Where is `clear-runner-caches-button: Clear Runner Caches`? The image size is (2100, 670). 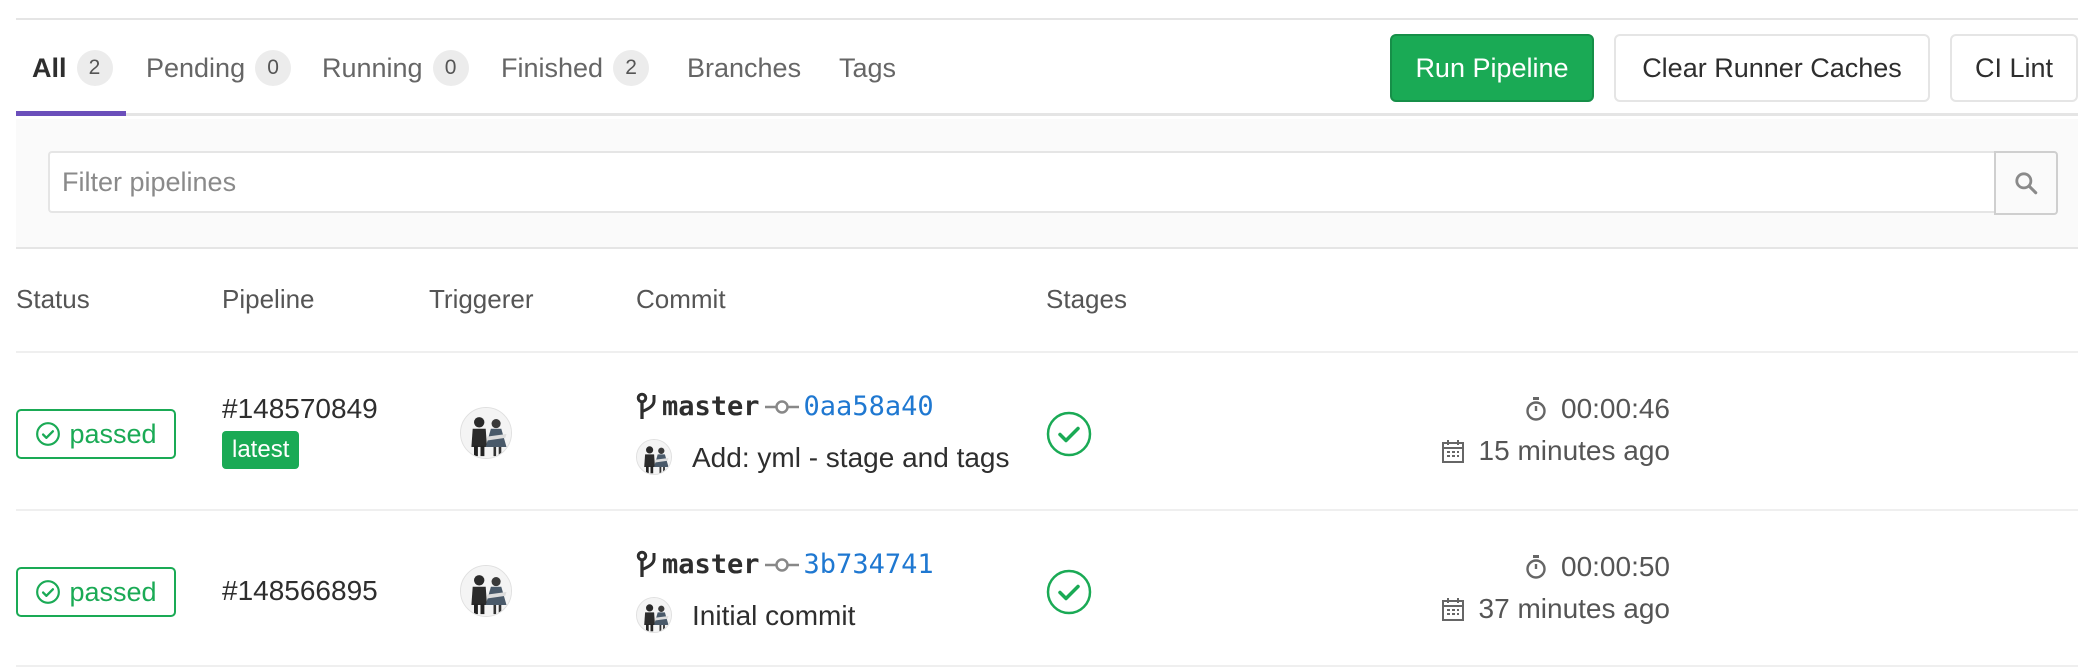
clear-runner-caches-button: Clear Runner Caches is located at coordinates (1772, 68).